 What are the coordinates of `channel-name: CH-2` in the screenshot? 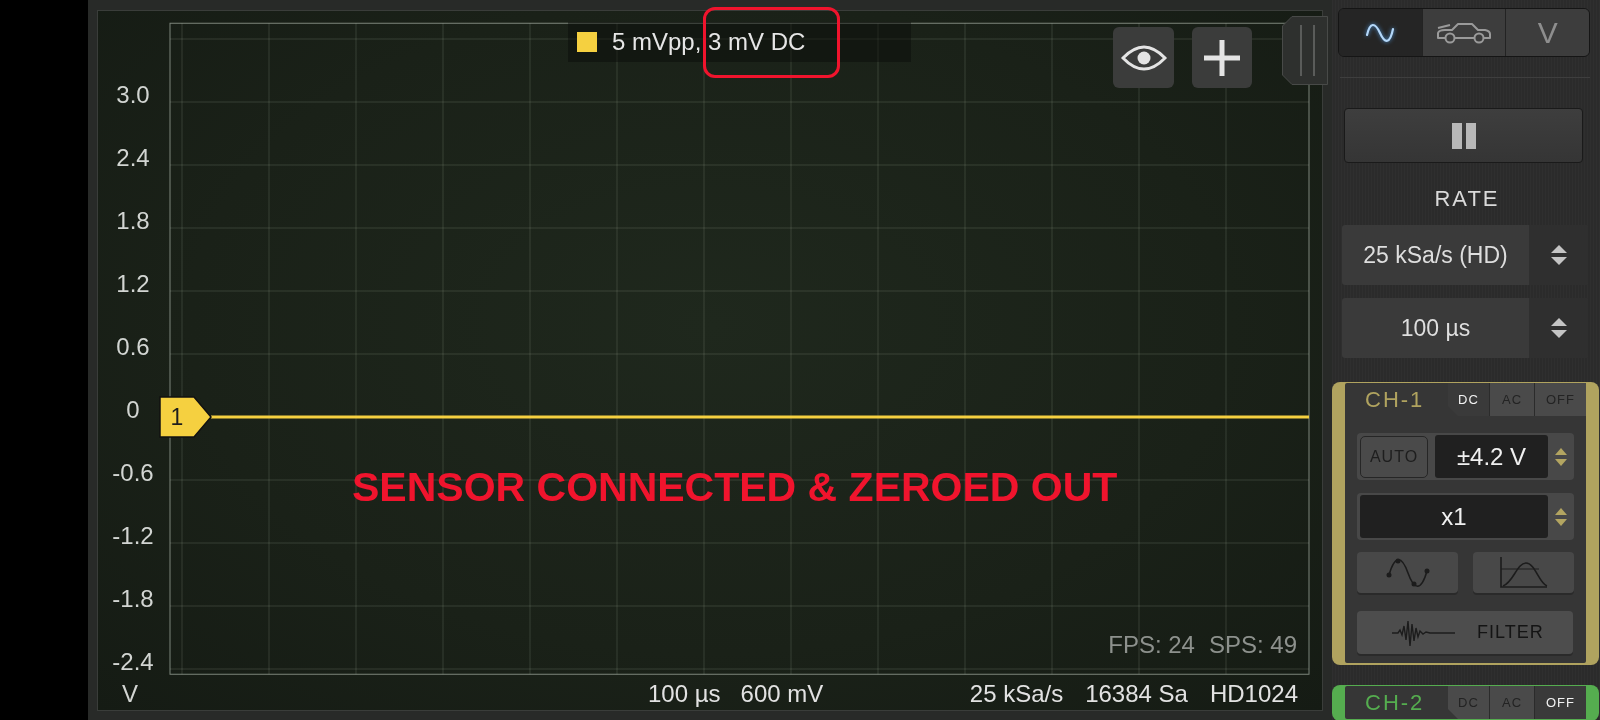 It's located at (1394, 702).